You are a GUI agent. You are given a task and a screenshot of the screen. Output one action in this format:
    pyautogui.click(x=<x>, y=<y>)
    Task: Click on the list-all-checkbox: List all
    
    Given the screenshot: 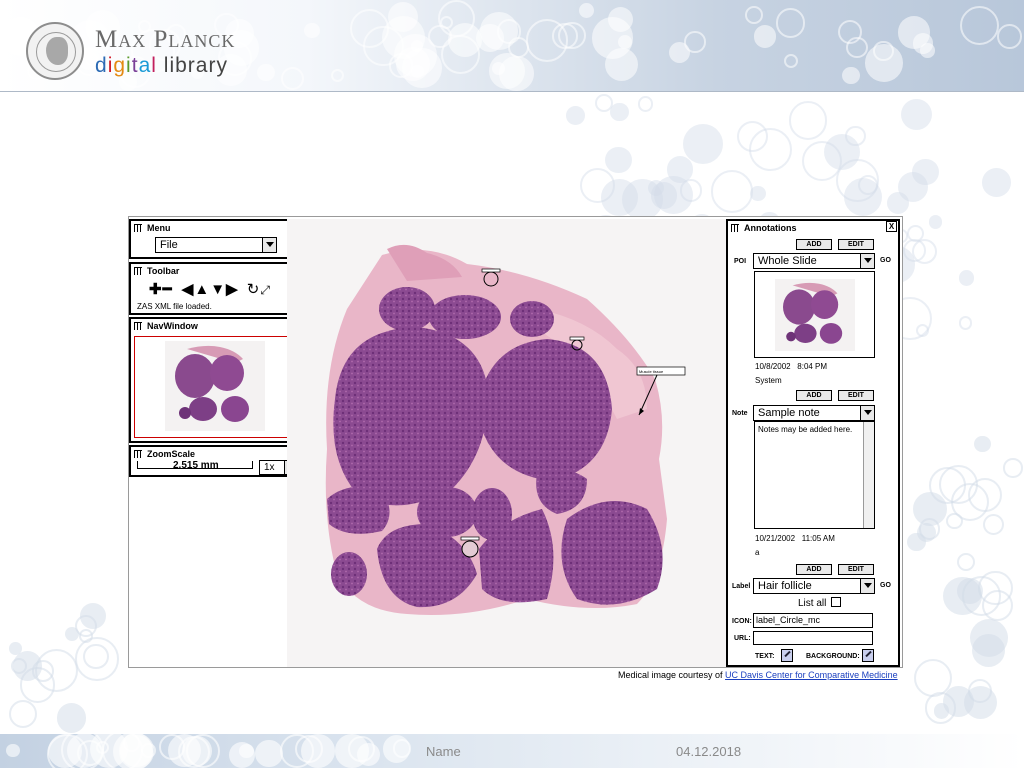 What is the action you would take?
    pyautogui.click(x=820, y=603)
    